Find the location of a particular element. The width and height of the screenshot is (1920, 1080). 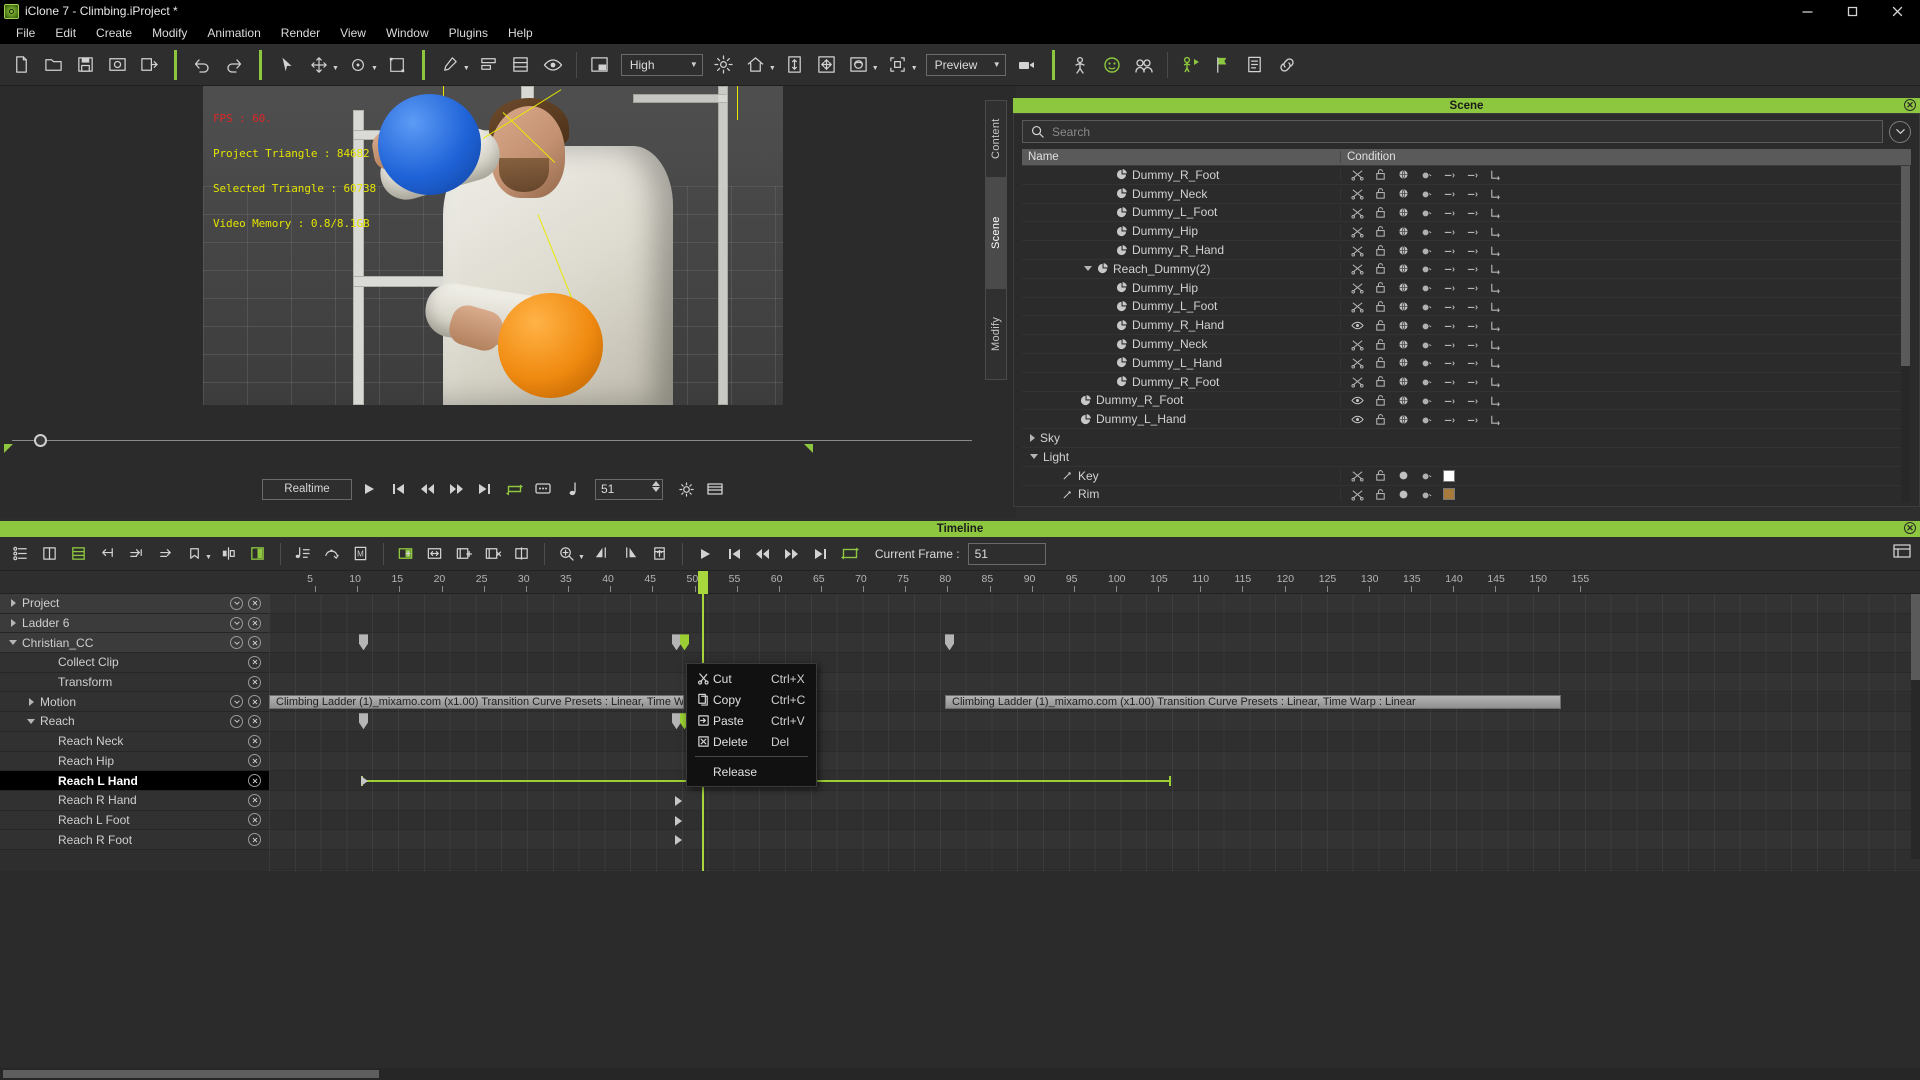

menu-create: Create is located at coordinates (114, 33).